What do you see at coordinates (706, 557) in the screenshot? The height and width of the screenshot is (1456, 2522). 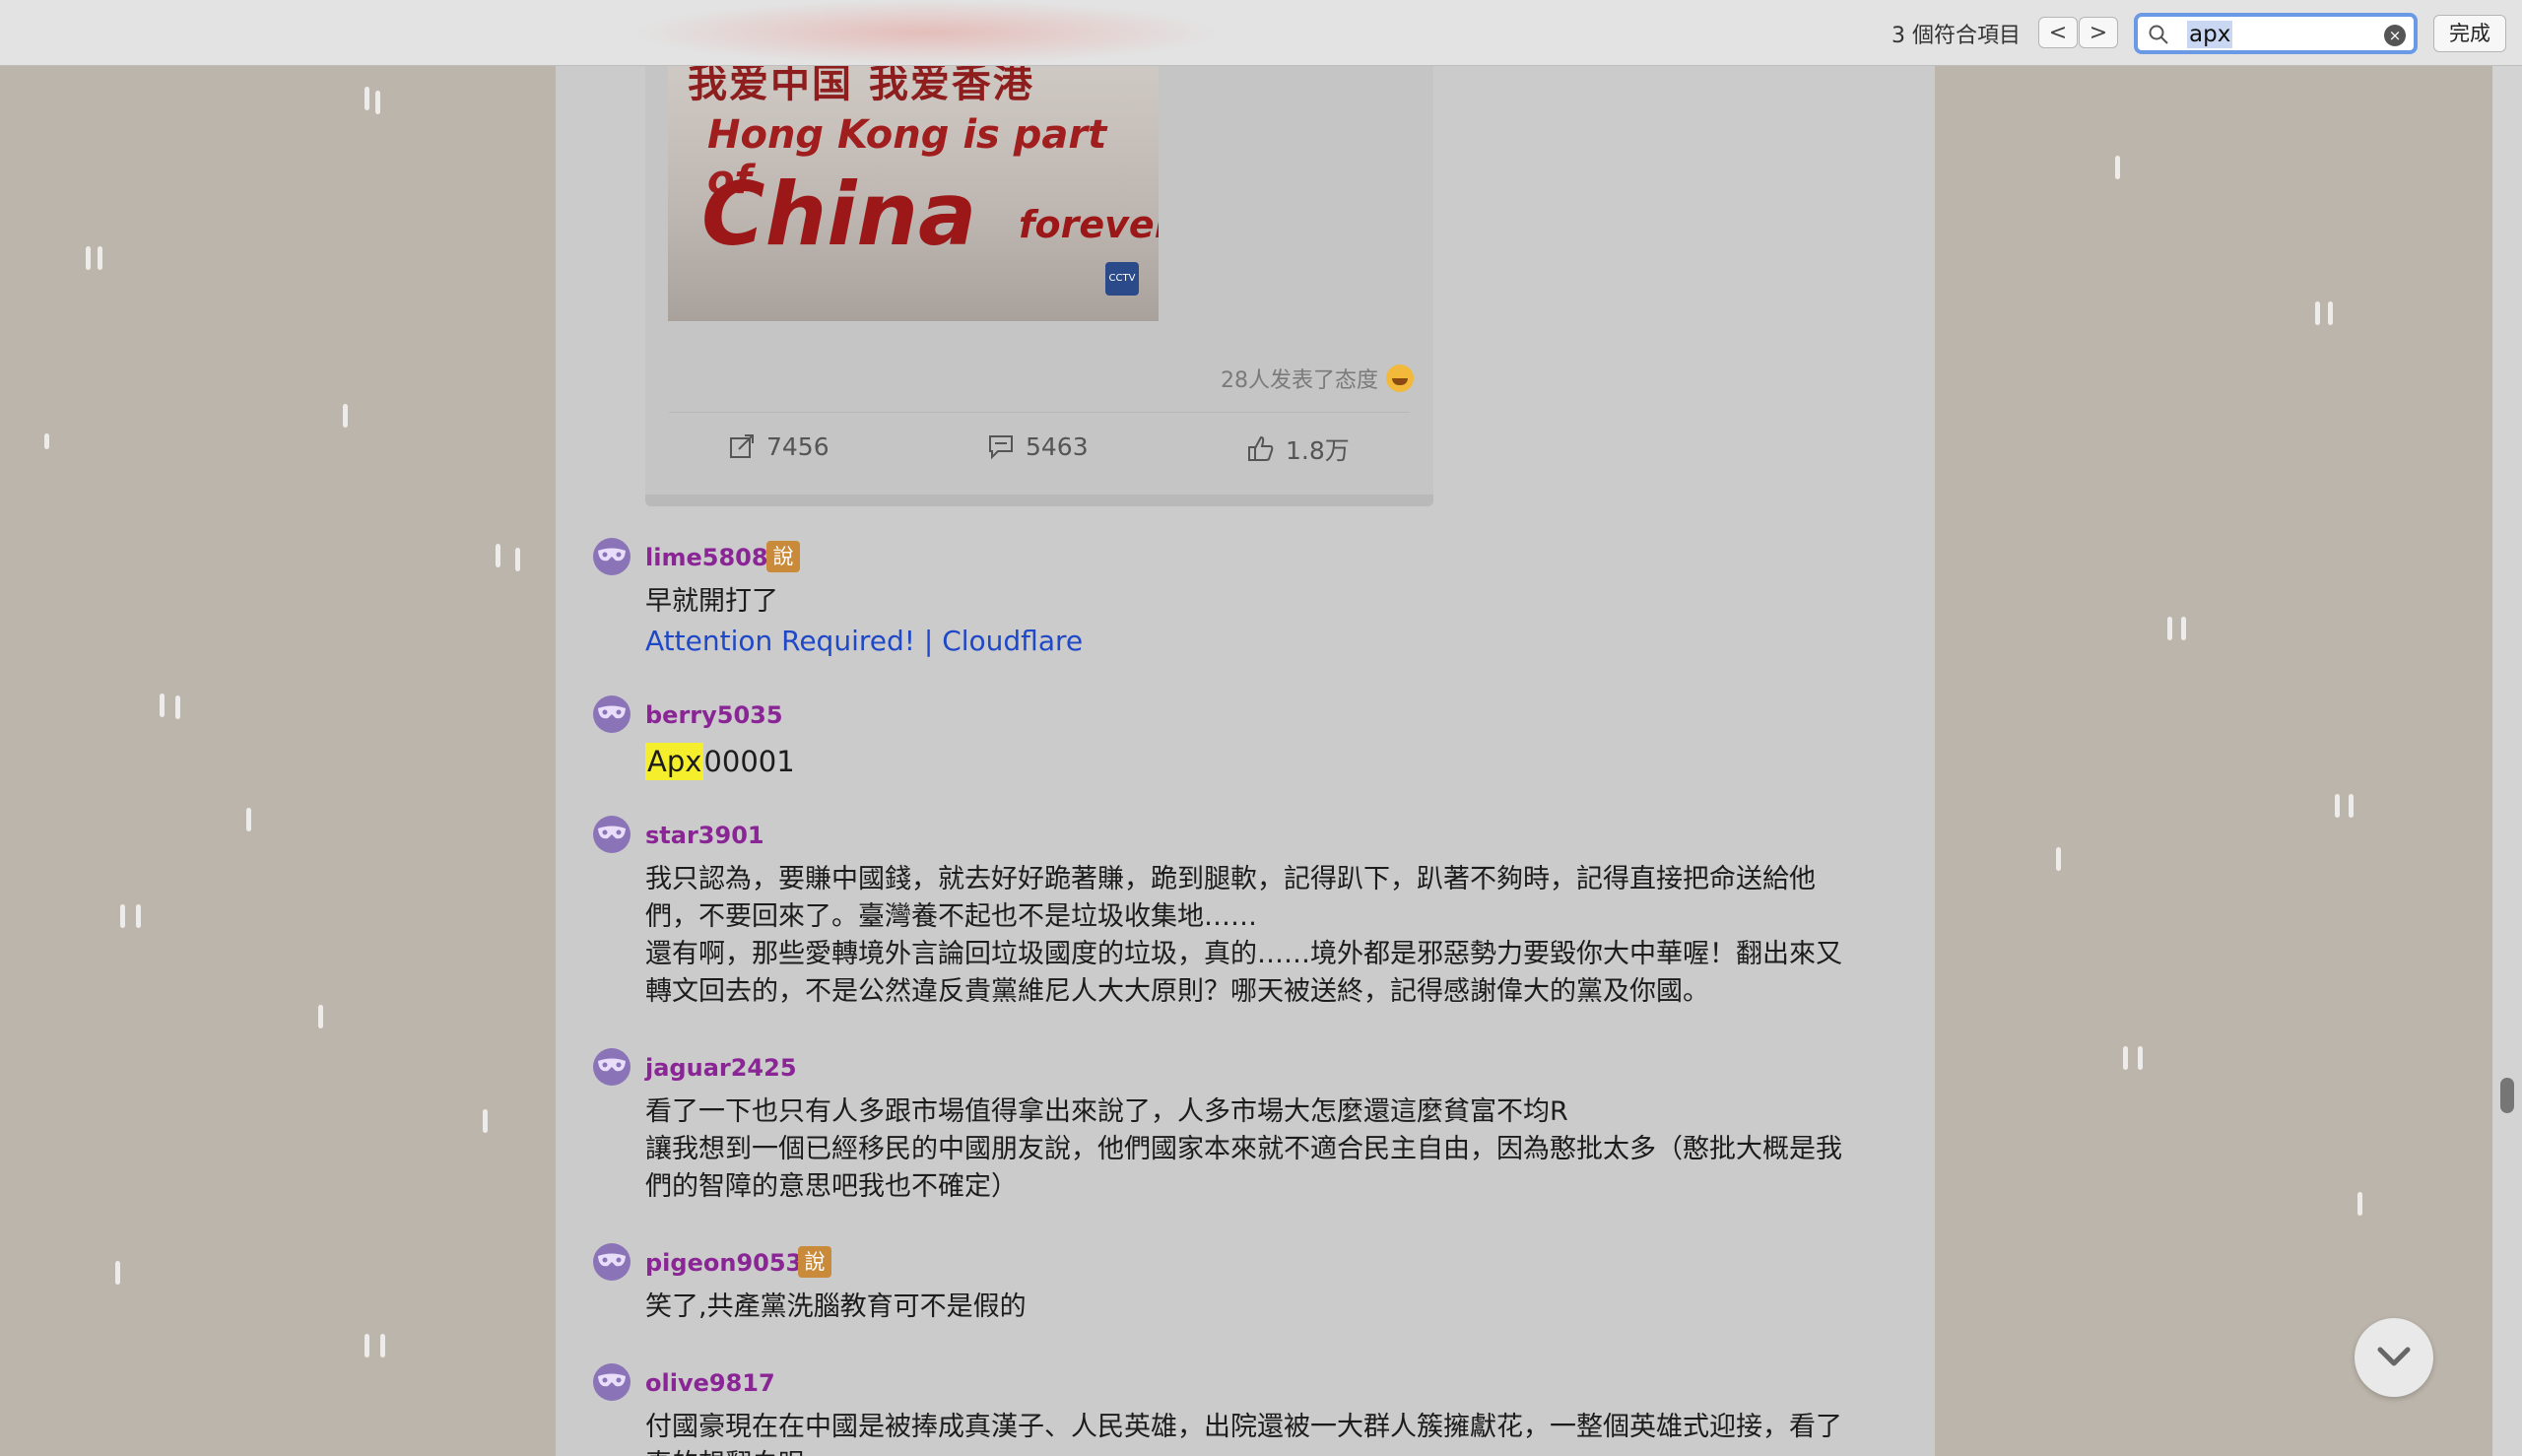 I see `comment-username: lime5808` at bounding box center [706, 557].